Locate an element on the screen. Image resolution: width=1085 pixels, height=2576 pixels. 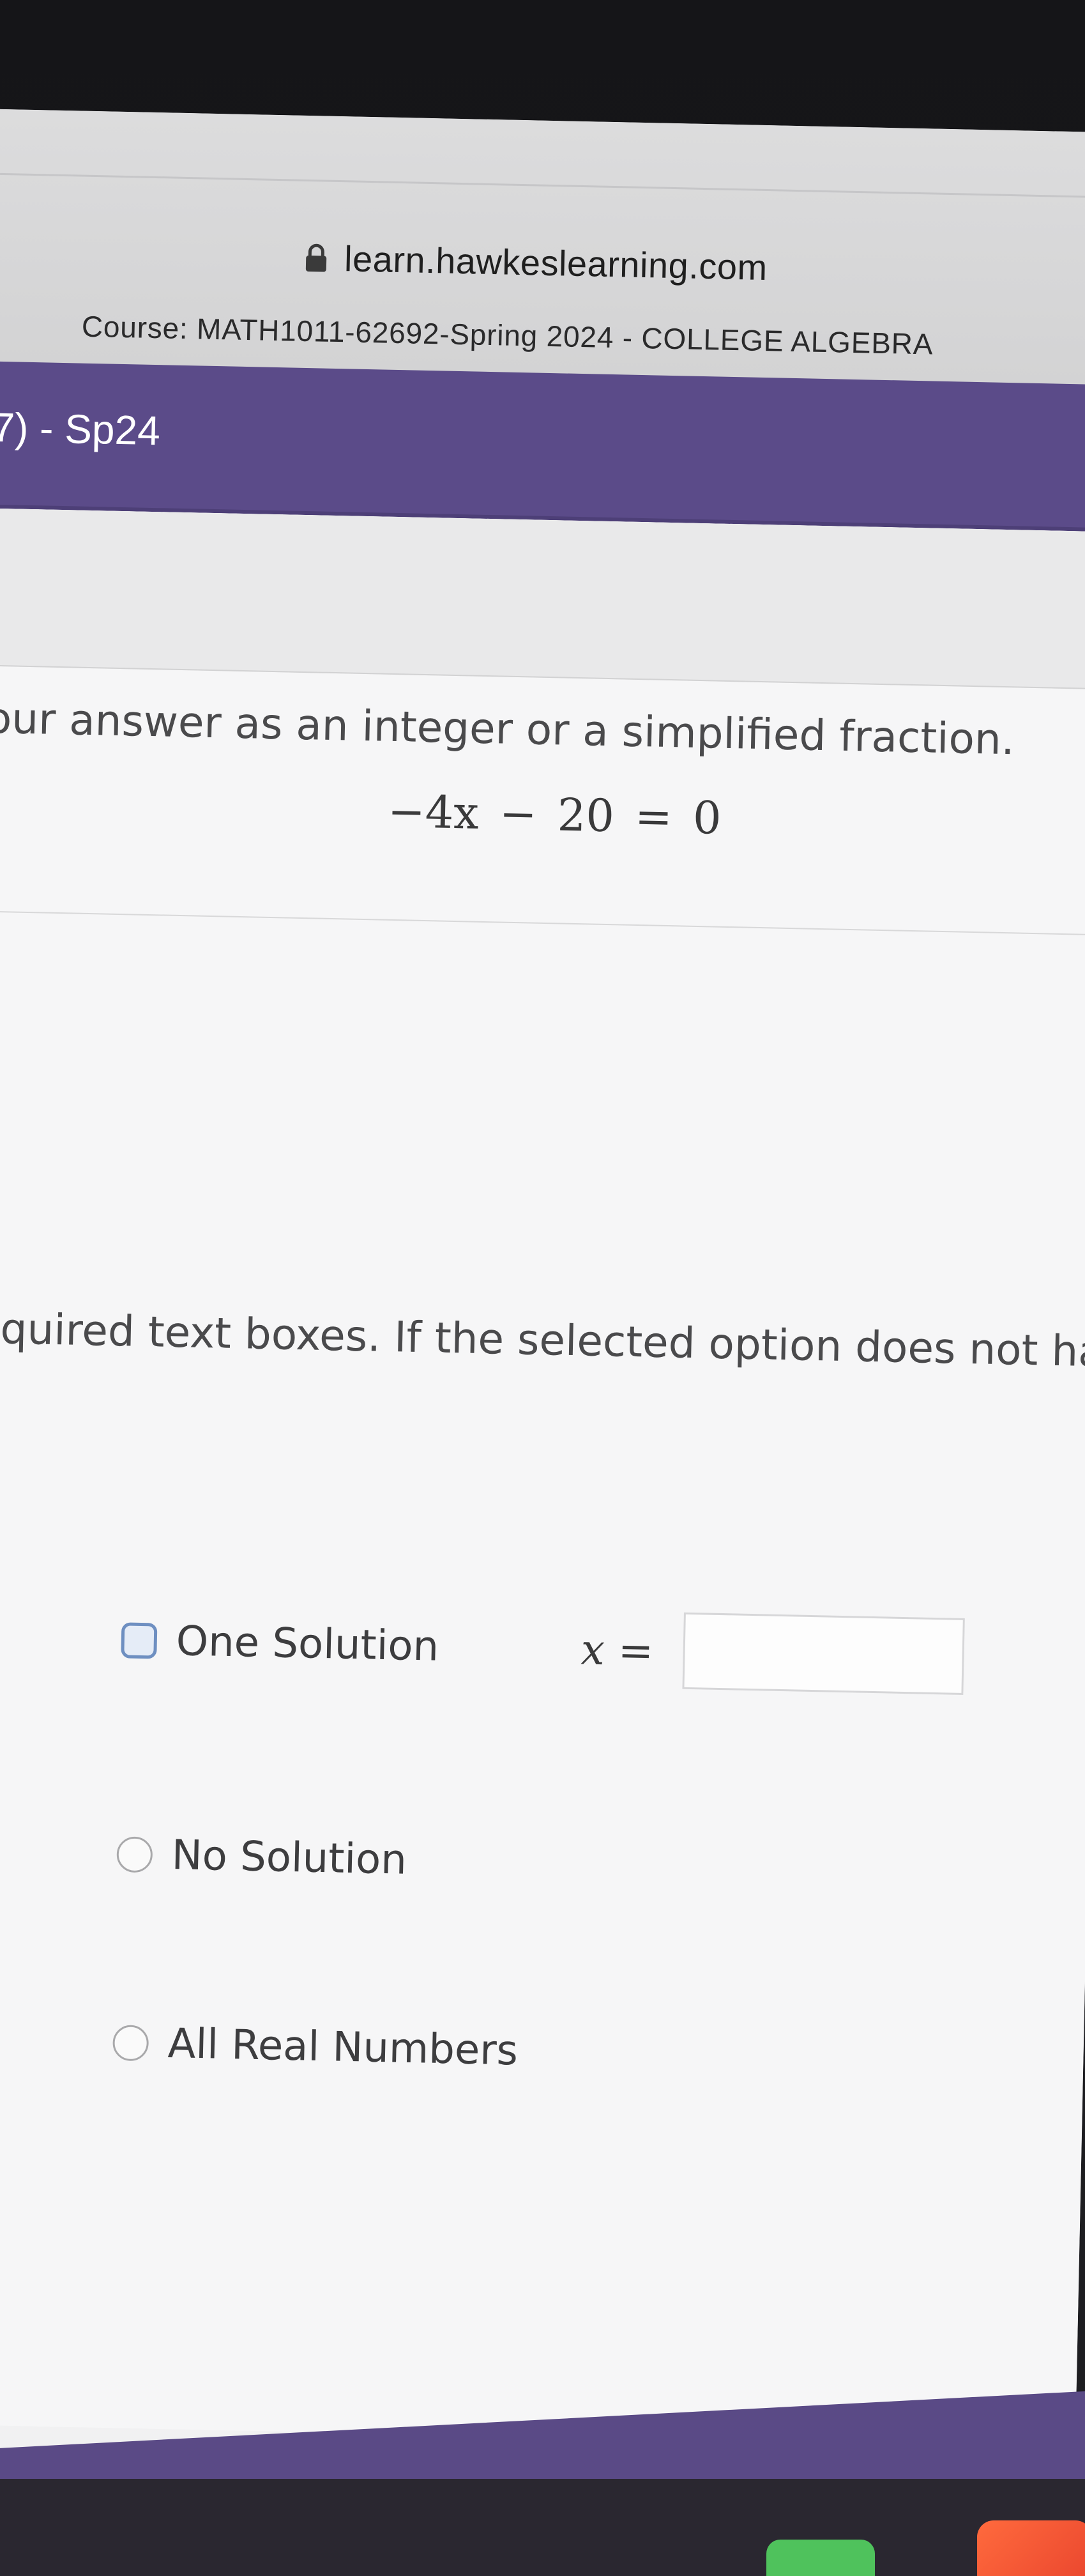
option-all-real-numbers: All Real Numbers is located at coordinates (315, 2046).